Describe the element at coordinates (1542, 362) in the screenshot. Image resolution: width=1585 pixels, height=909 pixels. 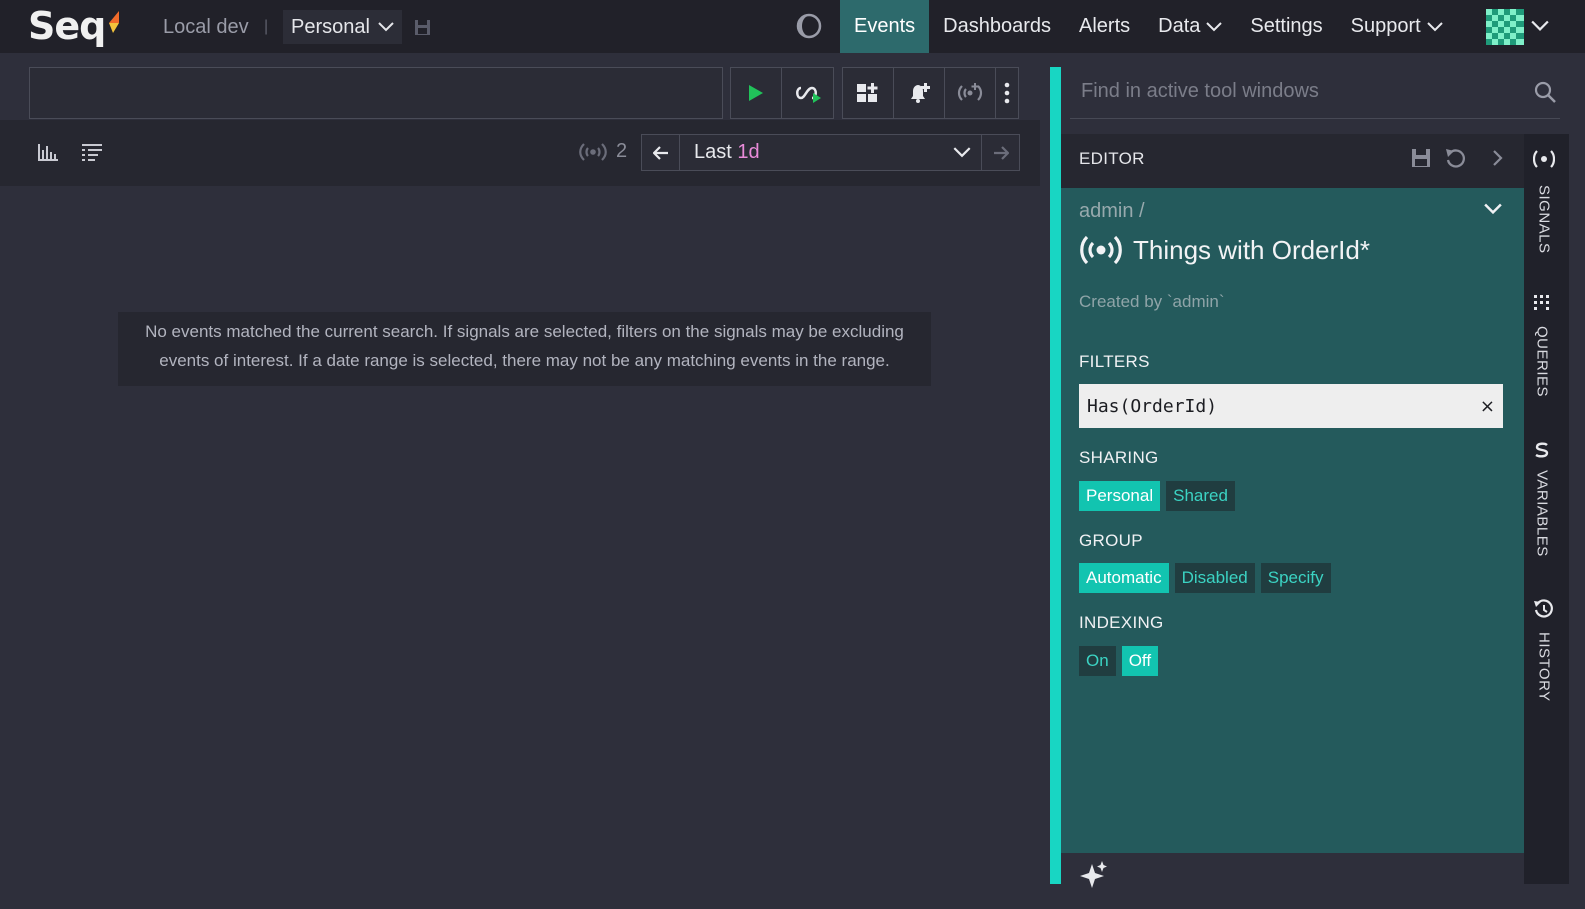
I see `tab-queries-label: QUERIES` at that location.